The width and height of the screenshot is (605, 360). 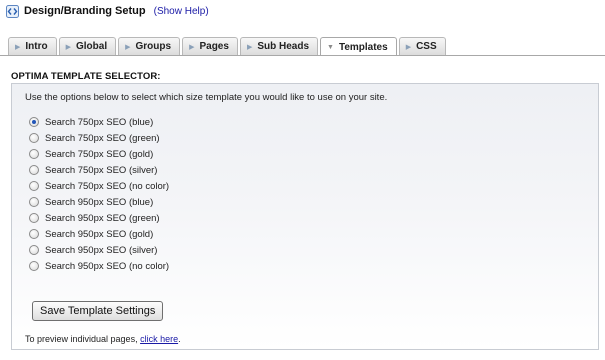 I want to click on tab-pages: ▶ Pages, so click(x=210, y=46).